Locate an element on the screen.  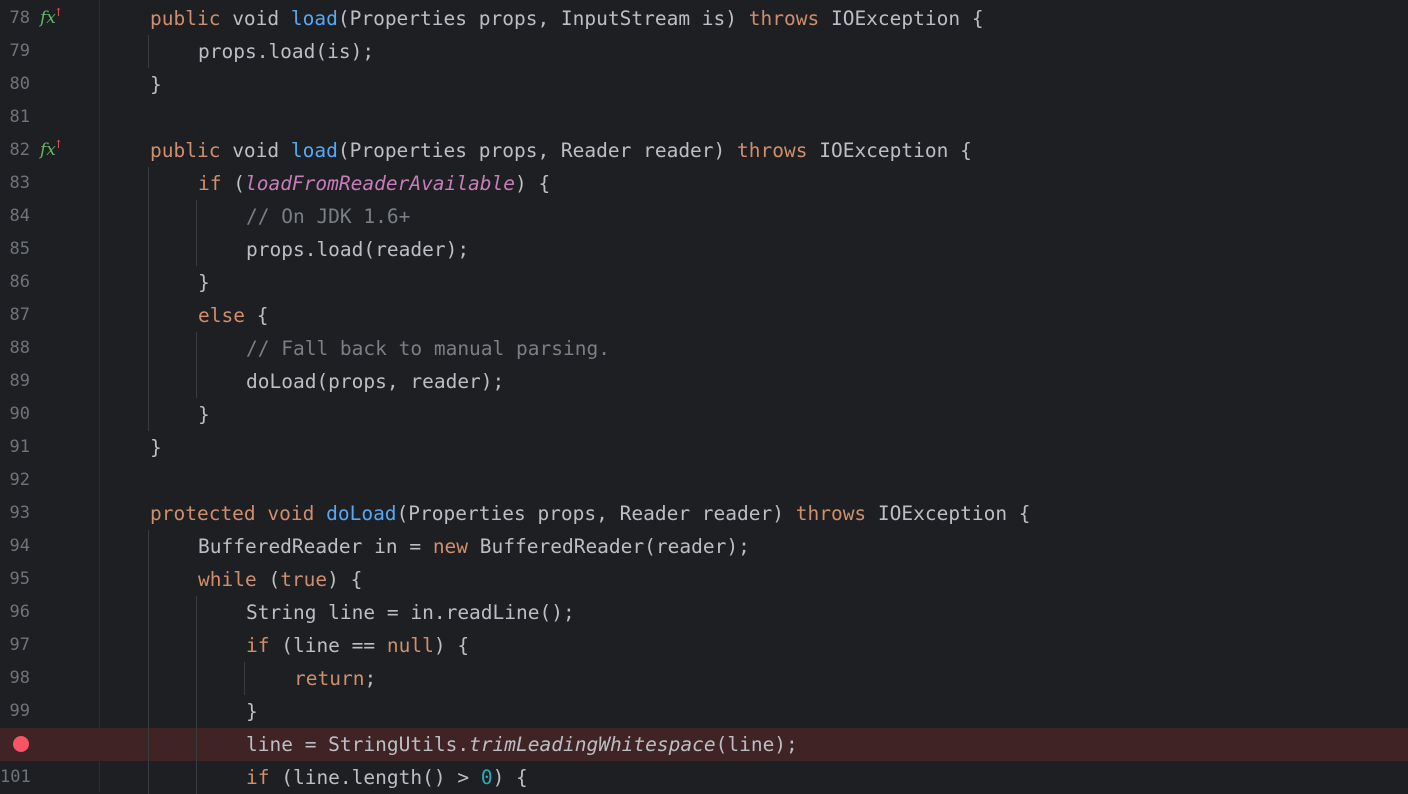
code-line: 85 props.load(reader); is located at coordinates (704, 249).